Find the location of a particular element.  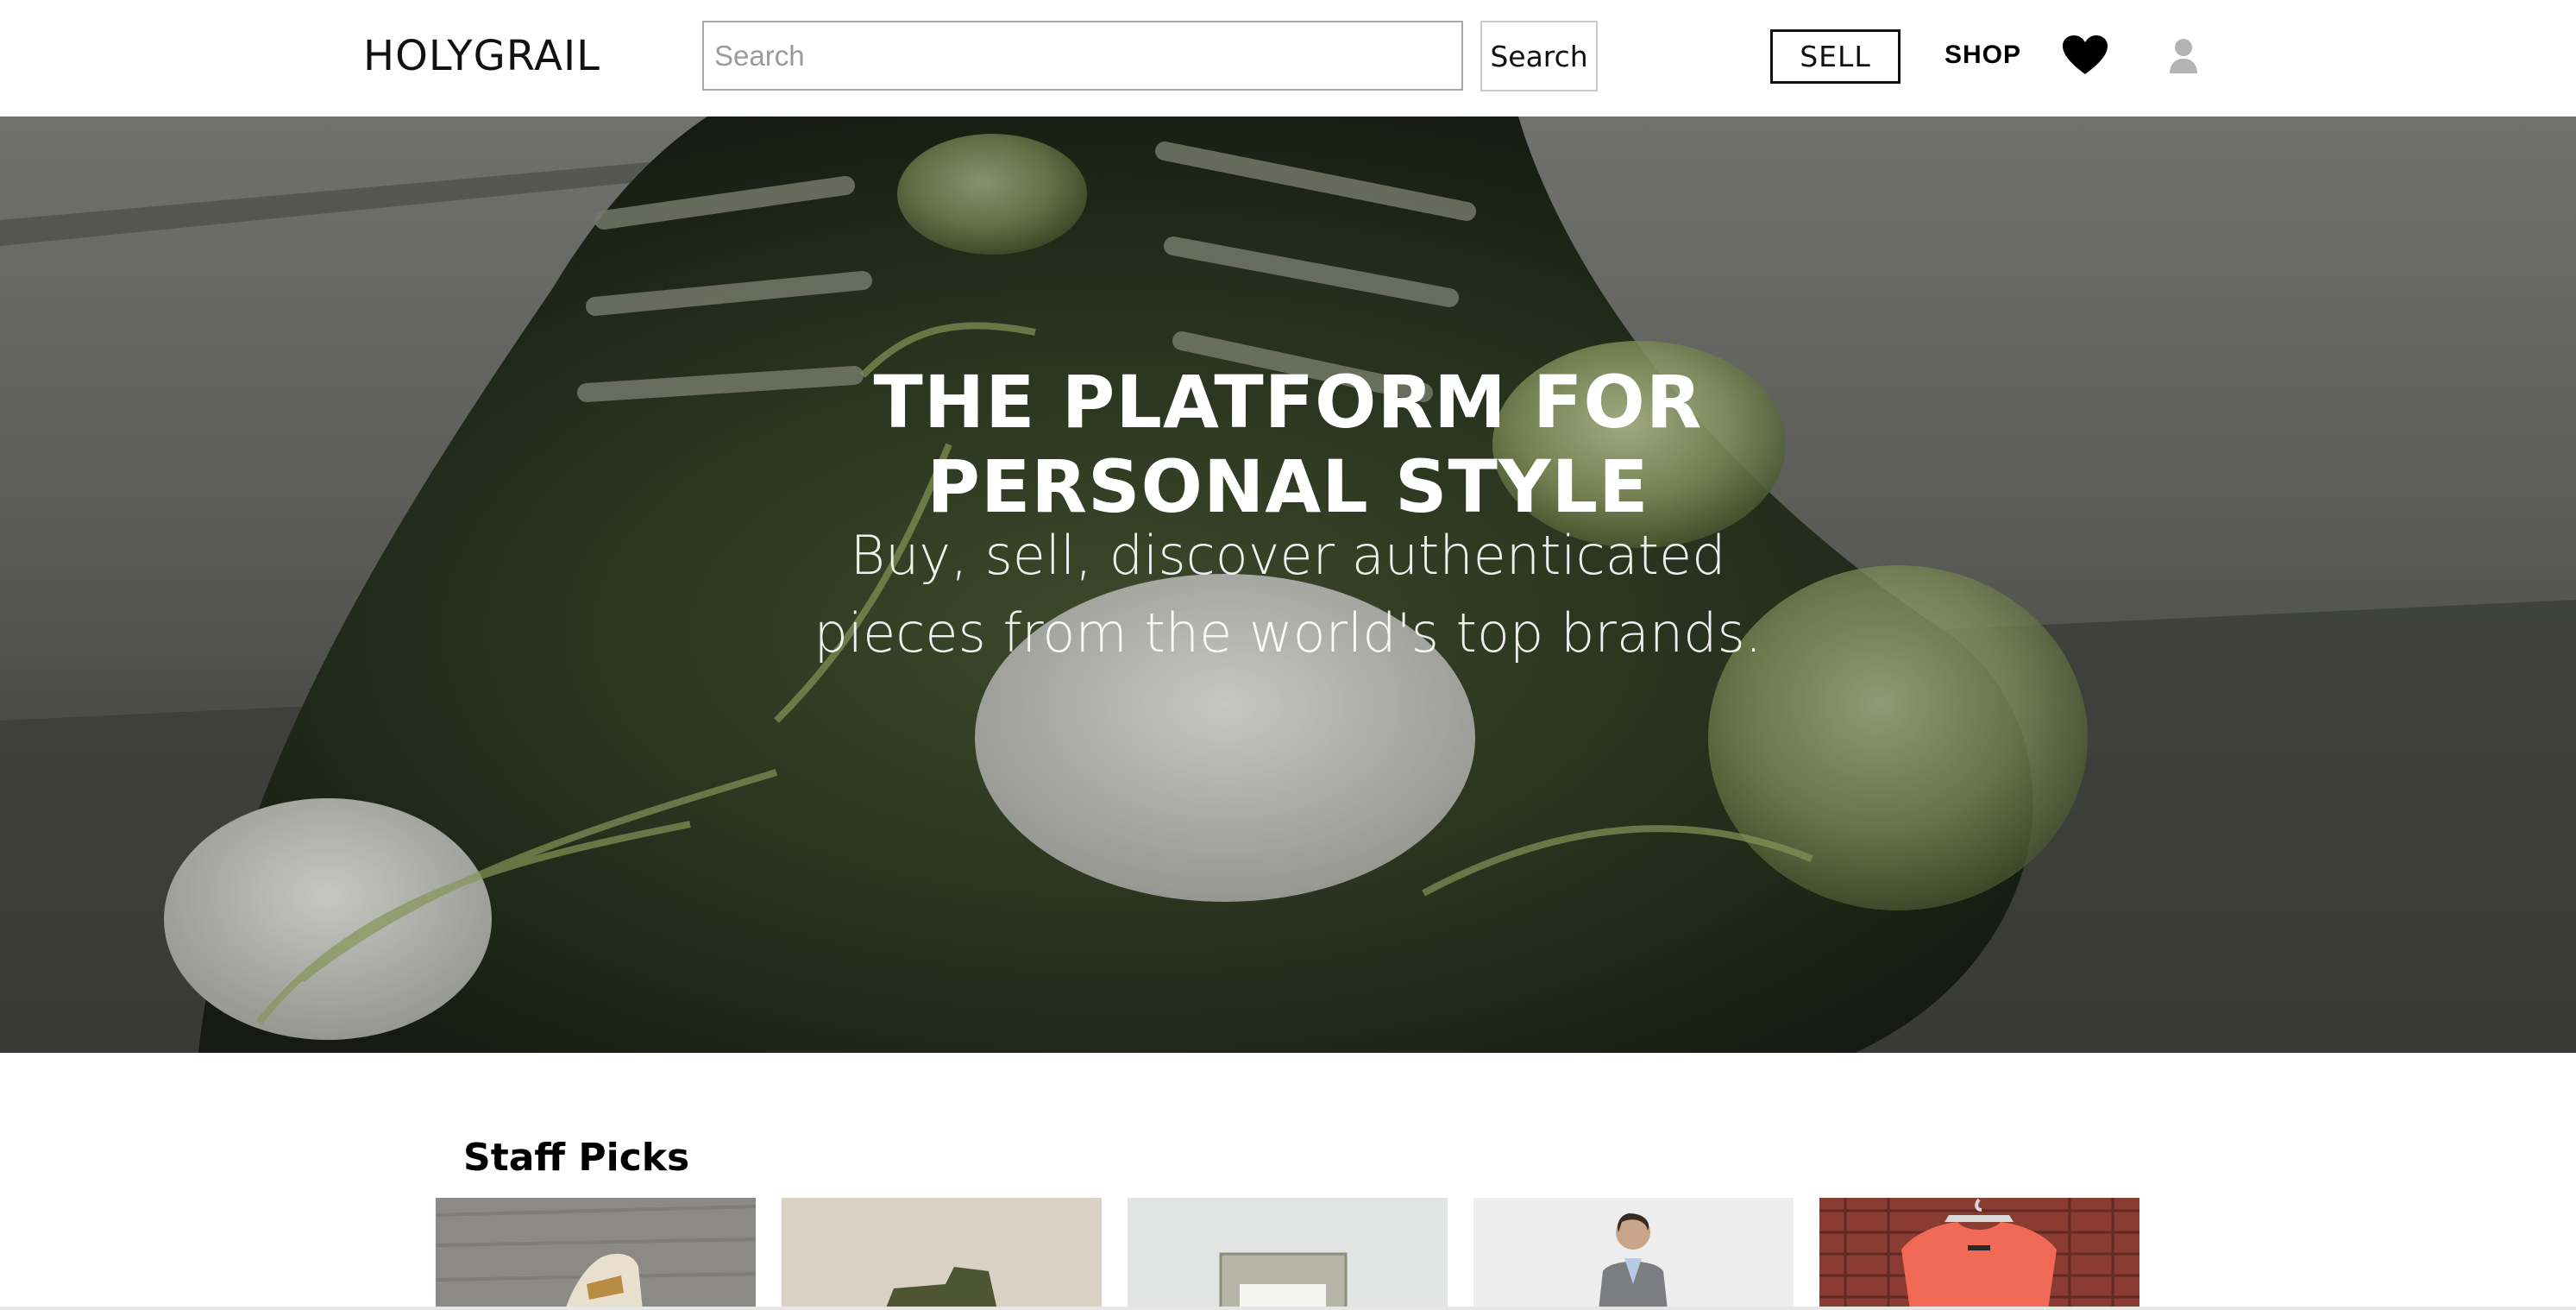

hero-title: THE PLATFORM FOR PERSONAL STYLE is located at coordinates (1288, 445).